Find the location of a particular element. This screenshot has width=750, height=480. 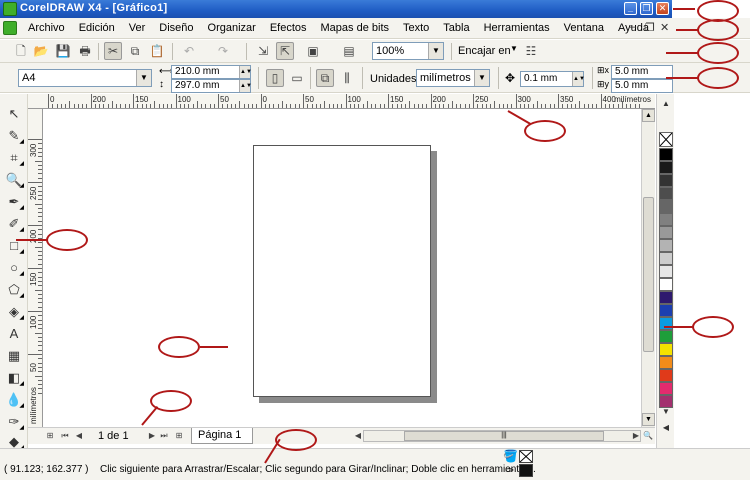

duplicate-y-field: 5.0 mm is located at coordinates (642, 86).